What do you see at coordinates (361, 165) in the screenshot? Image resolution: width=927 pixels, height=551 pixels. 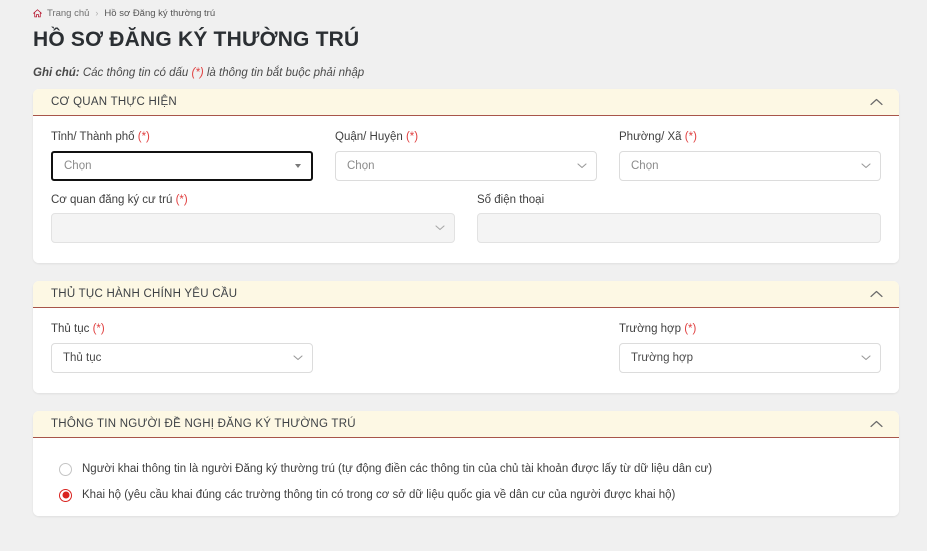 I see `select-value-quan-huyen: Chọn` at bounding box center [361, 165].